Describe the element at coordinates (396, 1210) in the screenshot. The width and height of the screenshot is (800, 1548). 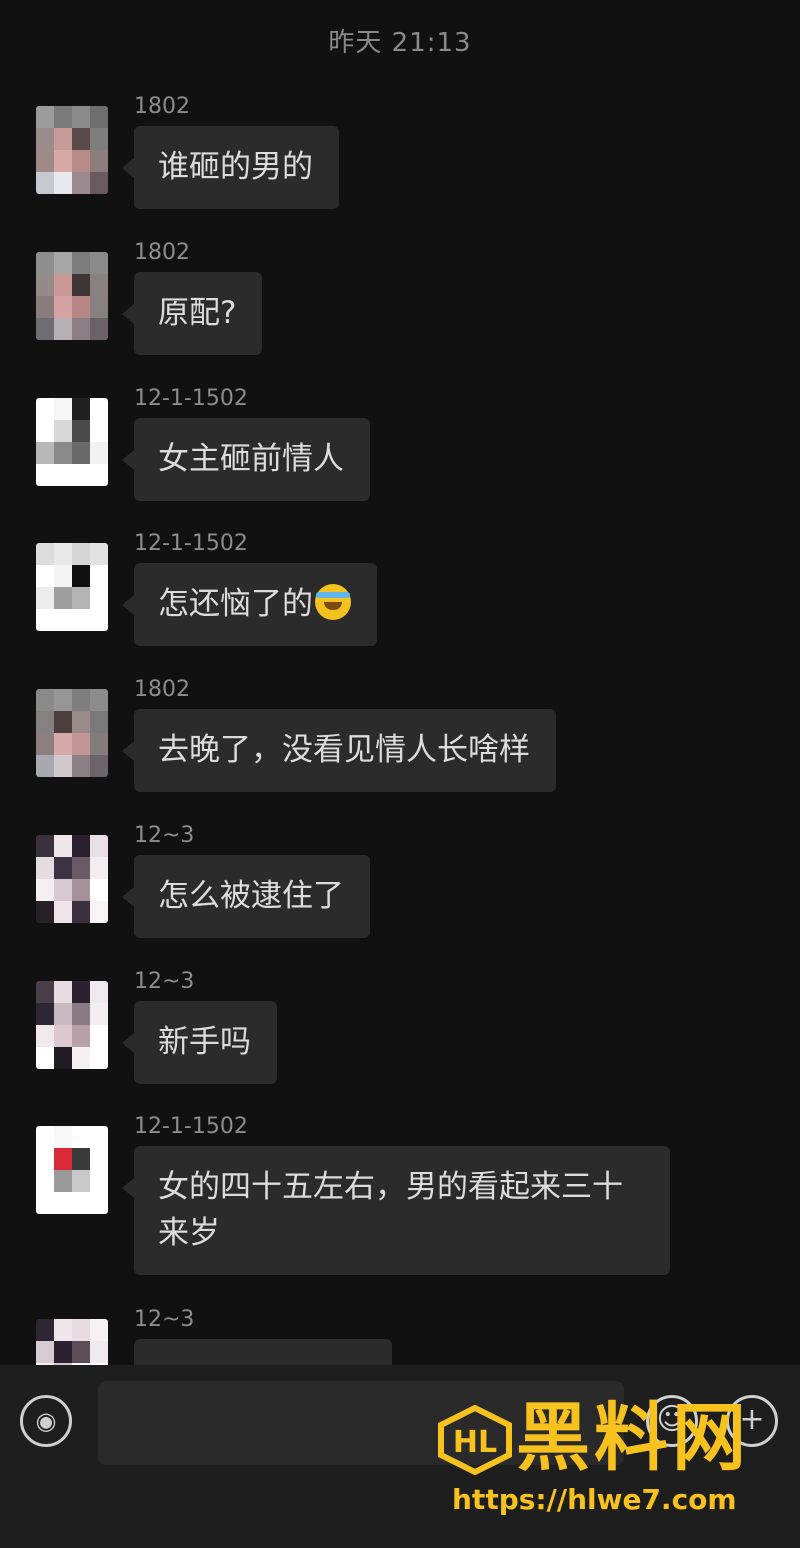
I see `message-bubble: 女的四十五左右，男的看起来三十来岁` at that location.